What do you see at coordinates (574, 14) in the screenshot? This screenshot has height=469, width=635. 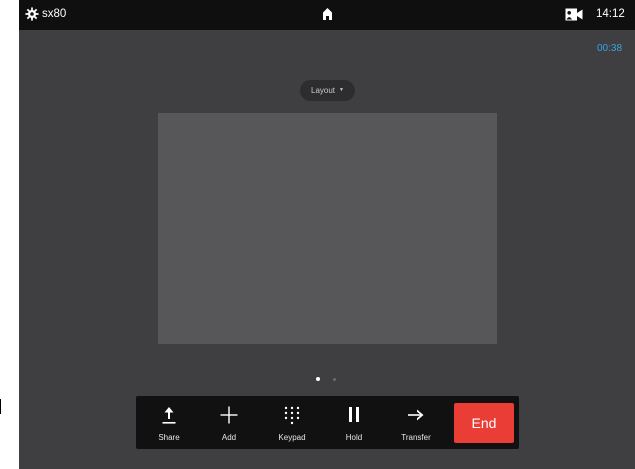 I see `self-view-camera-icon` at bounding box center [574, 14].